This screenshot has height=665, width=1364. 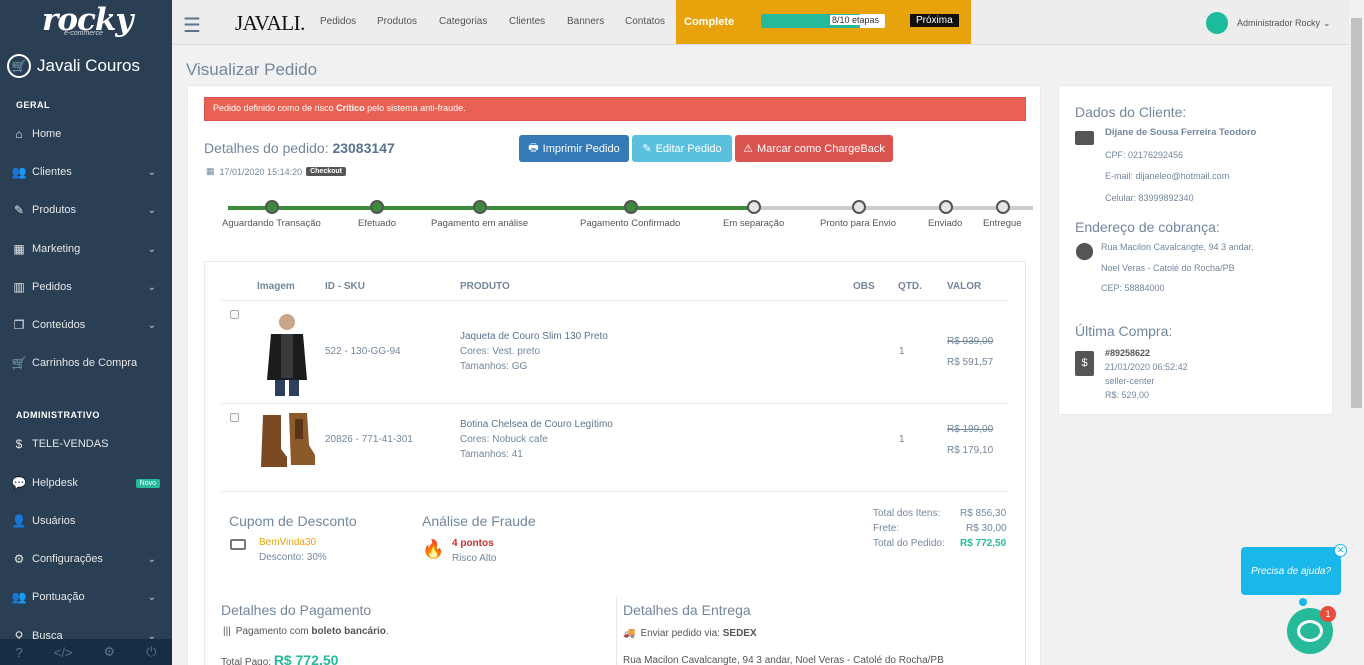 I want to click on item-attr-size: Tamanhos: GG, so click(x=494, y=366).